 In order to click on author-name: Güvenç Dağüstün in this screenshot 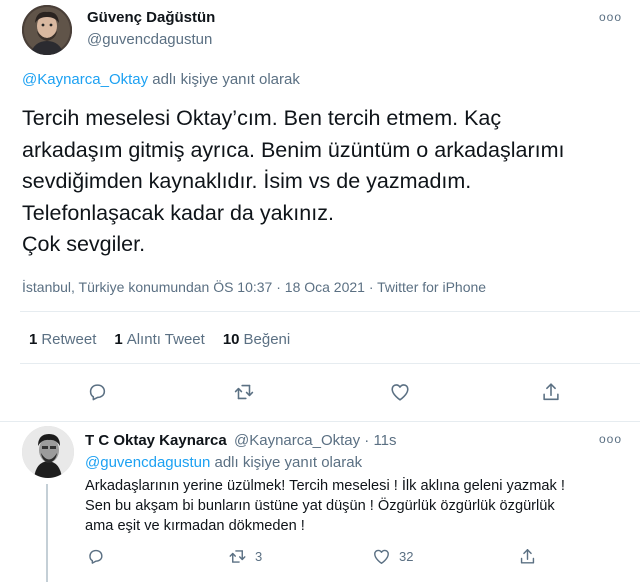, I will do `click(151, 17)`.